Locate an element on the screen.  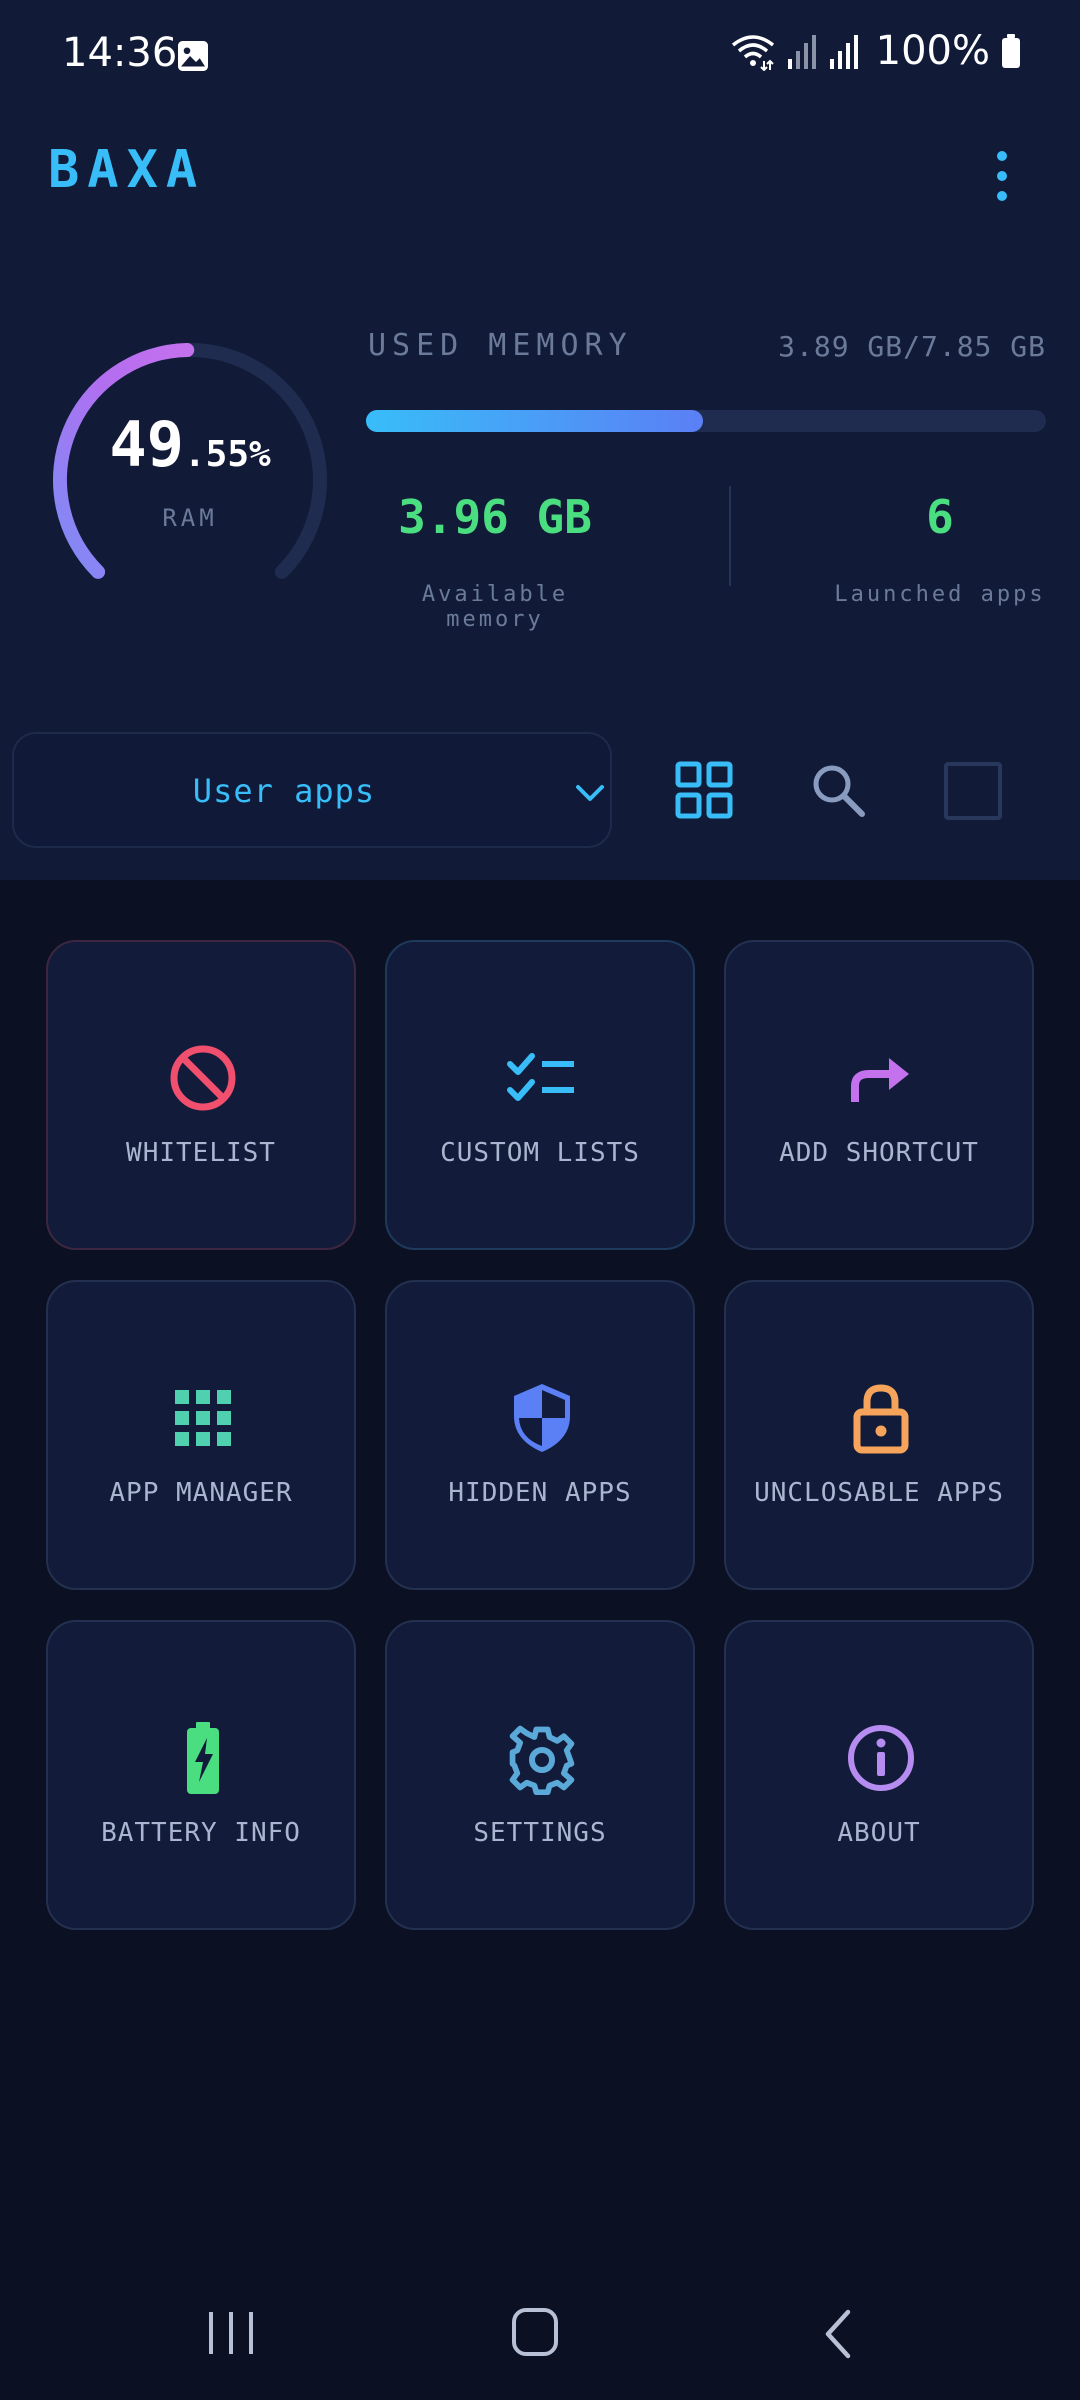
tile-label: ADD SHORTCUT is located at coordinates (879, 1153).